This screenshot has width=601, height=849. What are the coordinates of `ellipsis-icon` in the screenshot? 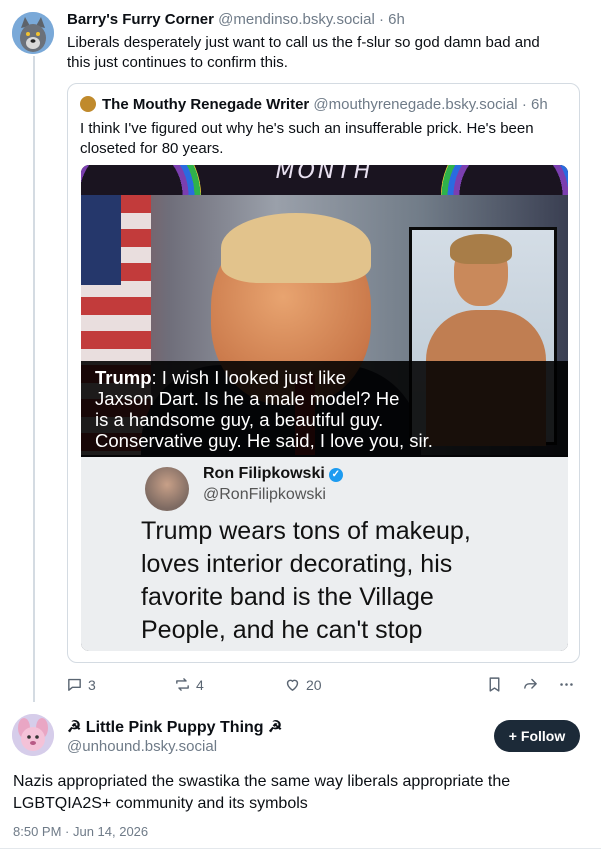 It's located at (566, 684).